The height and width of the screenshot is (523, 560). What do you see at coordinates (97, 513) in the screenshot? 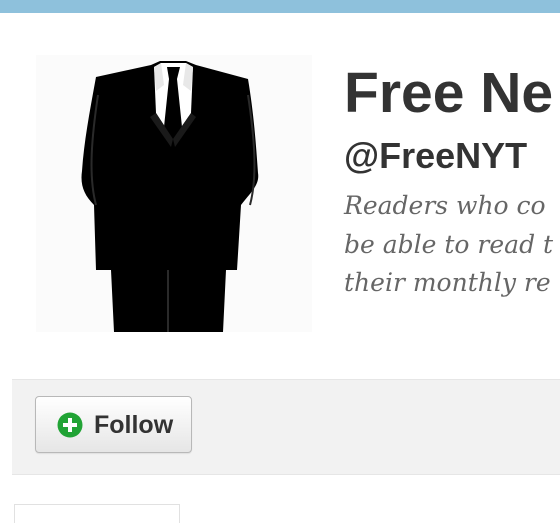
I see `tab` at bounding box center [97, 513].